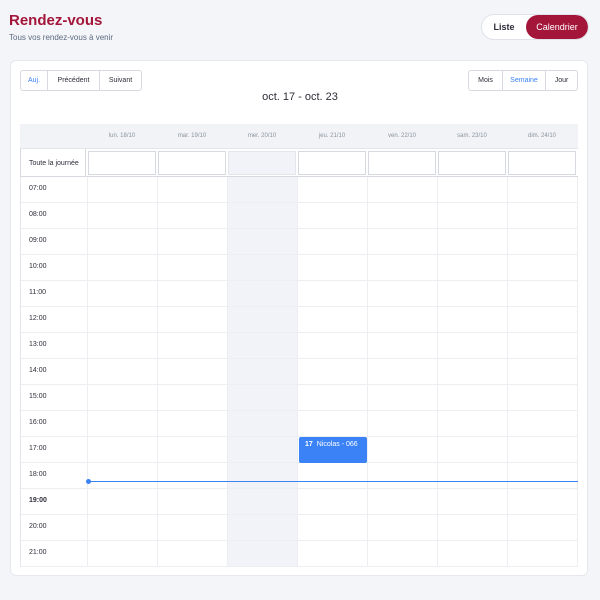  What do you see at coordinates (38, 474) in the screenshot?
I see `hour-label: 18:00` at bounding box center [38, 474].